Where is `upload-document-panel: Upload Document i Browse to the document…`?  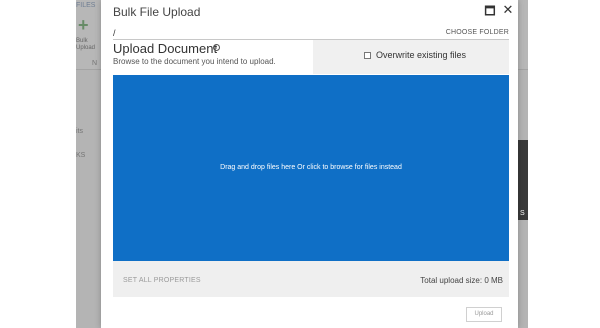 upload-document-panel: Upload Document i Browse to the document… is located at coordinates (213, 57).